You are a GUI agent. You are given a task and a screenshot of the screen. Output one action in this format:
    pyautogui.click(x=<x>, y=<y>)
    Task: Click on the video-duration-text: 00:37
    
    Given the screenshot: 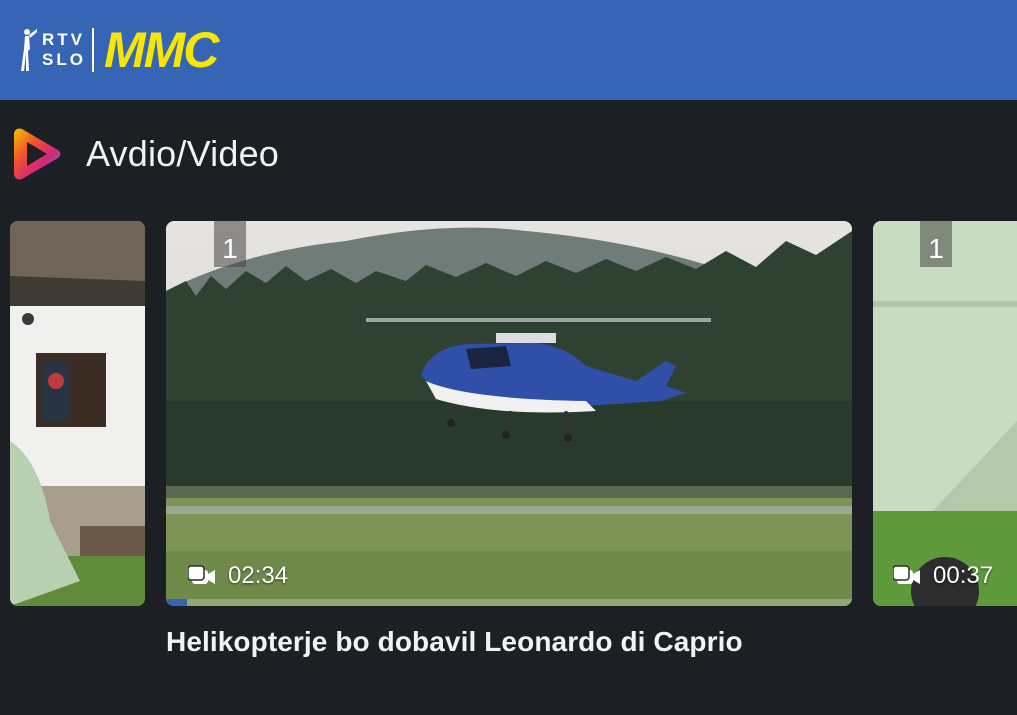 What is the action you would take?
    pyautogui.click(x=963, y=575)
    